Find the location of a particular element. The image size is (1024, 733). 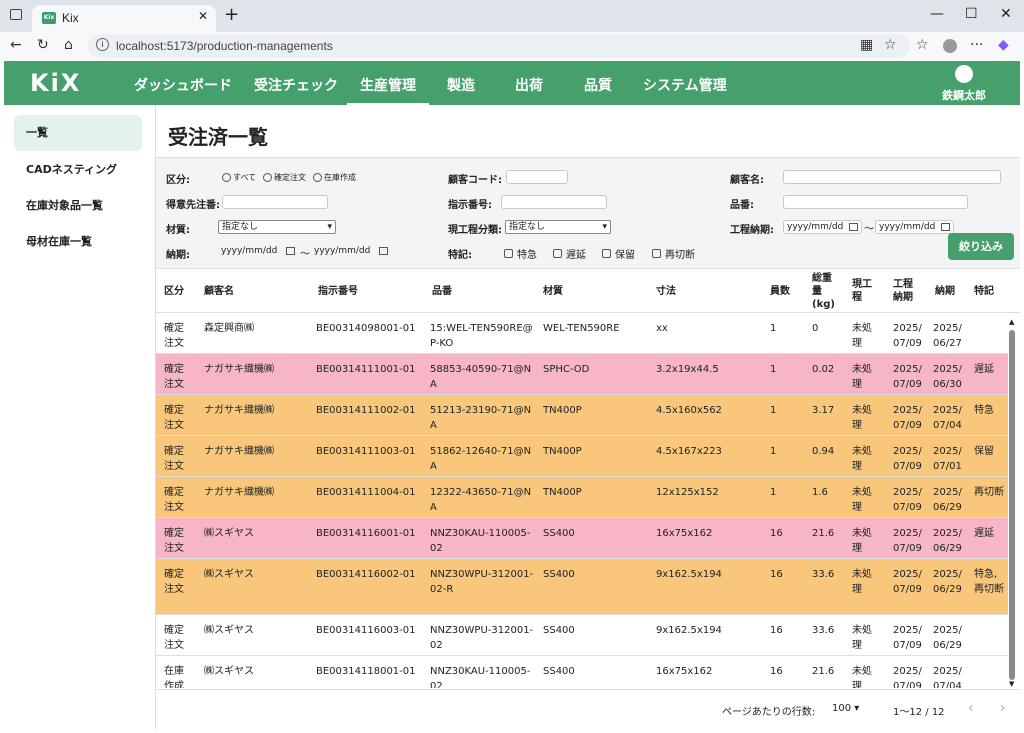

due-to: yyyy/mm/dd is located at coordinates (351, 252).